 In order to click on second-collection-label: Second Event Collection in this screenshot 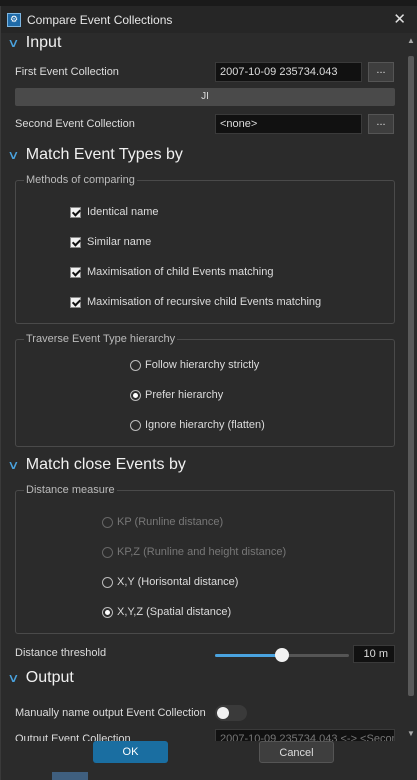, I will do `click(75, 124)`.